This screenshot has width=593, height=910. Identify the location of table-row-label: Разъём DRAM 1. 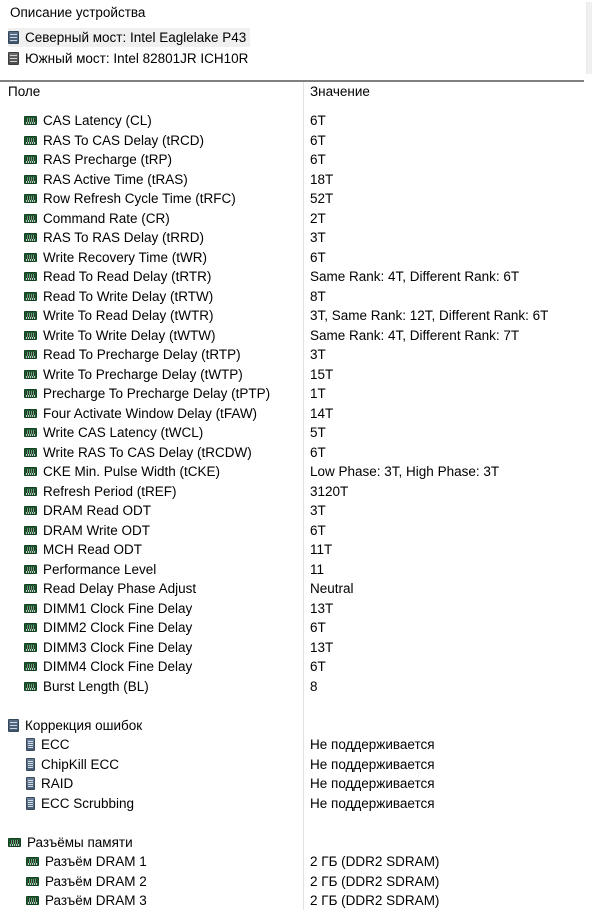
(96, 861).